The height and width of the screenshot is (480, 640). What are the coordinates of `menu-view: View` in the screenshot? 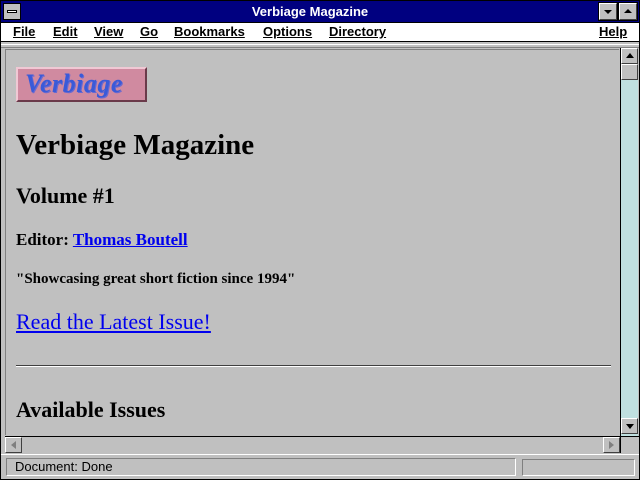 It's located at (108, 32).